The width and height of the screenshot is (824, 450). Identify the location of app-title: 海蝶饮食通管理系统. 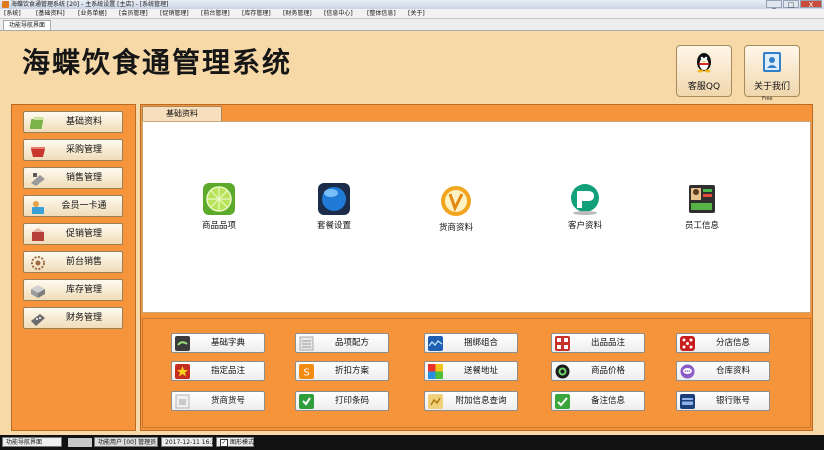
(157, 62).